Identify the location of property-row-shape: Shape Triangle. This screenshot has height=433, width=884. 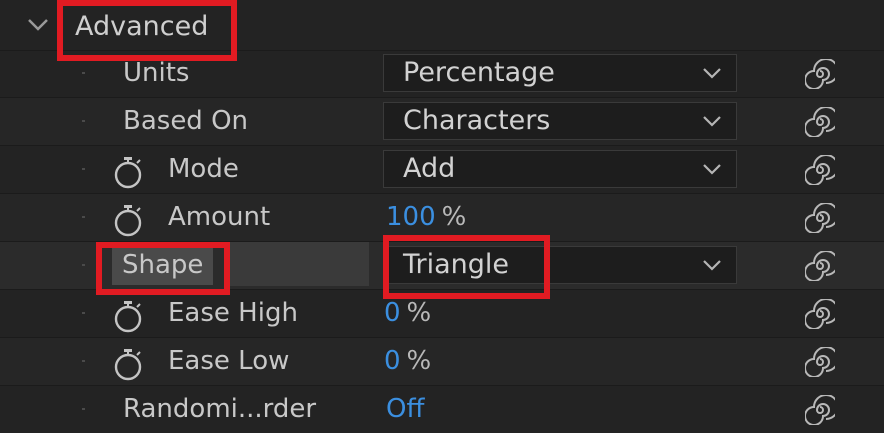
(442, 266).